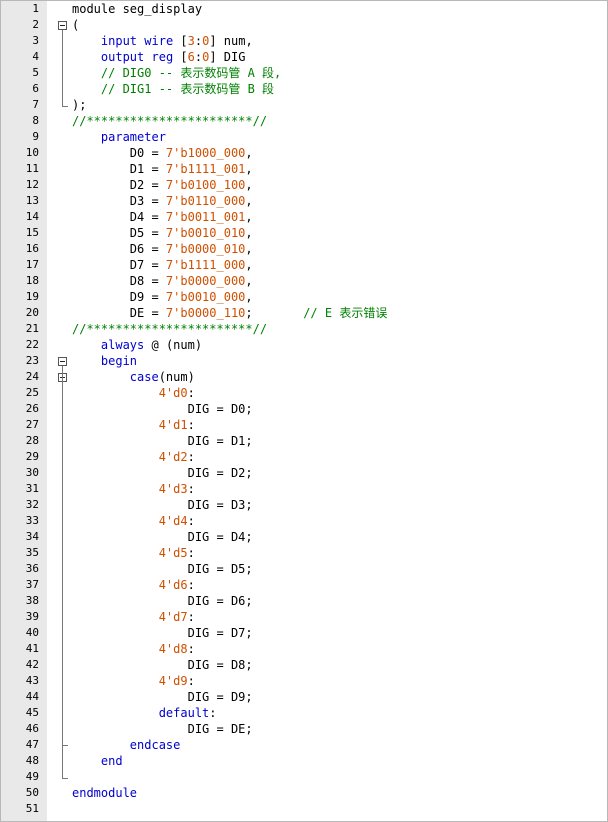  I want to click on code-text: DIG = D7;, so click(162, 633).